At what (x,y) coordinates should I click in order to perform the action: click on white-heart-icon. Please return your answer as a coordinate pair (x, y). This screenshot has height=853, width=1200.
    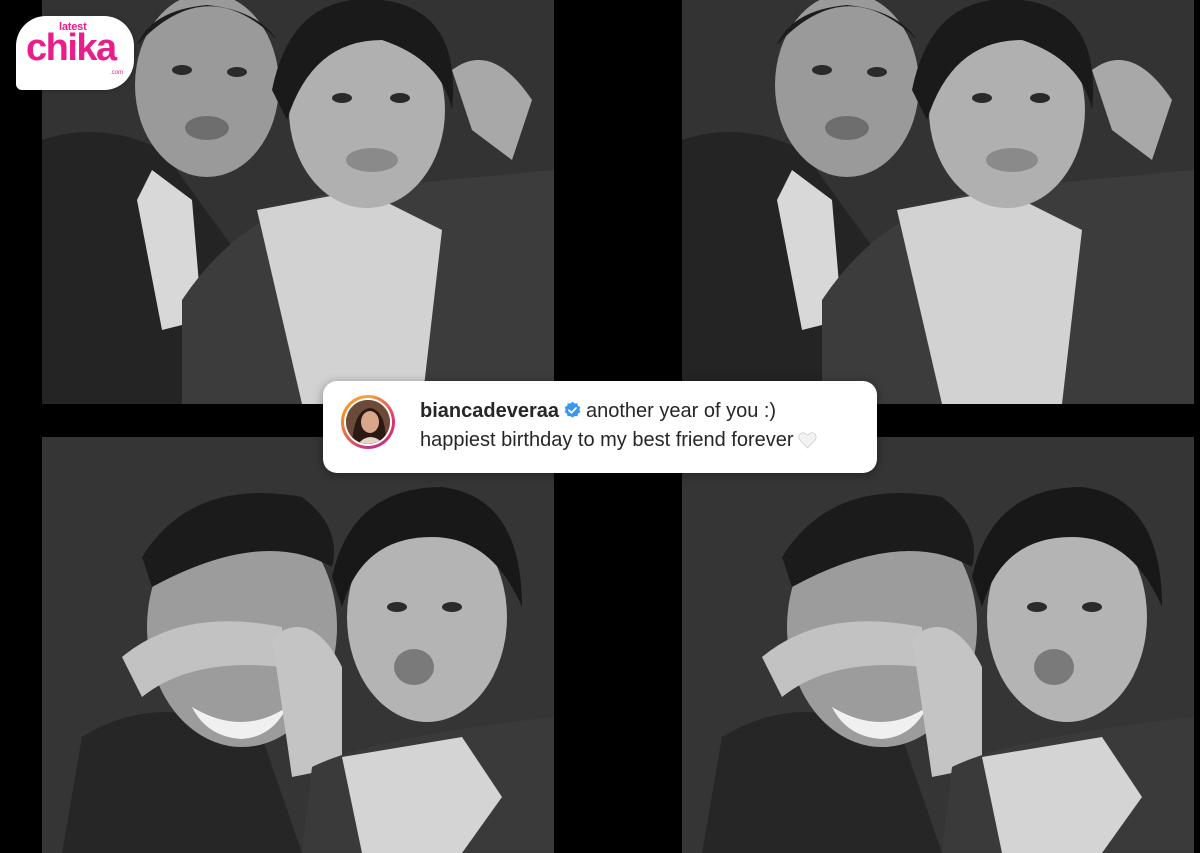
    Looking at the image, I should click on (807, 440).